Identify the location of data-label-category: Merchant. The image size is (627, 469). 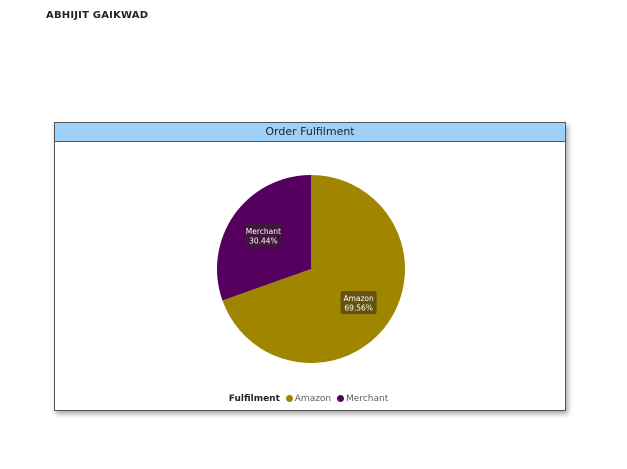
(263, 231).